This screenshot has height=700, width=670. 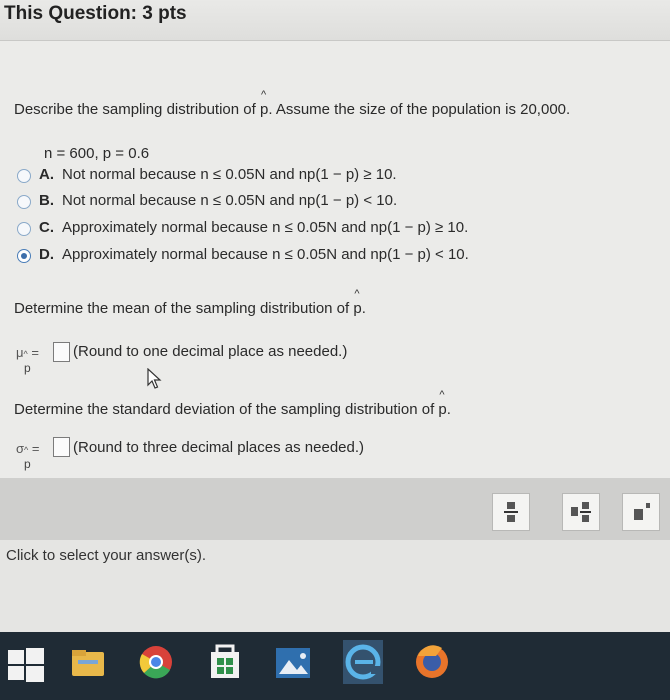 What do you see at coordinates (106, 555) in the screenshot?
I see `status-text: Click to select your answer(s).` at bounding box center [106, 555].